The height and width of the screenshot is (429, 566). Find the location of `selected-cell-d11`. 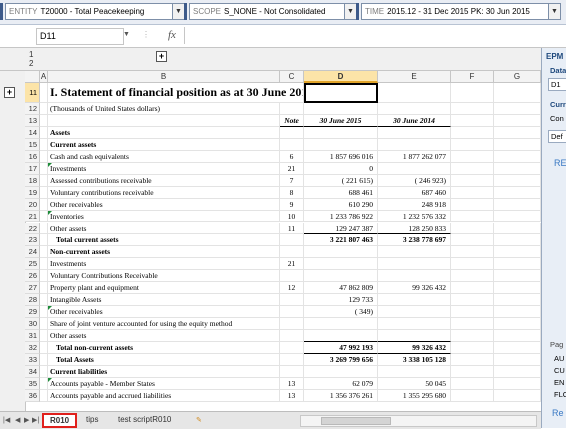

selected-cell-d11 is located at coordinates (341, 93).